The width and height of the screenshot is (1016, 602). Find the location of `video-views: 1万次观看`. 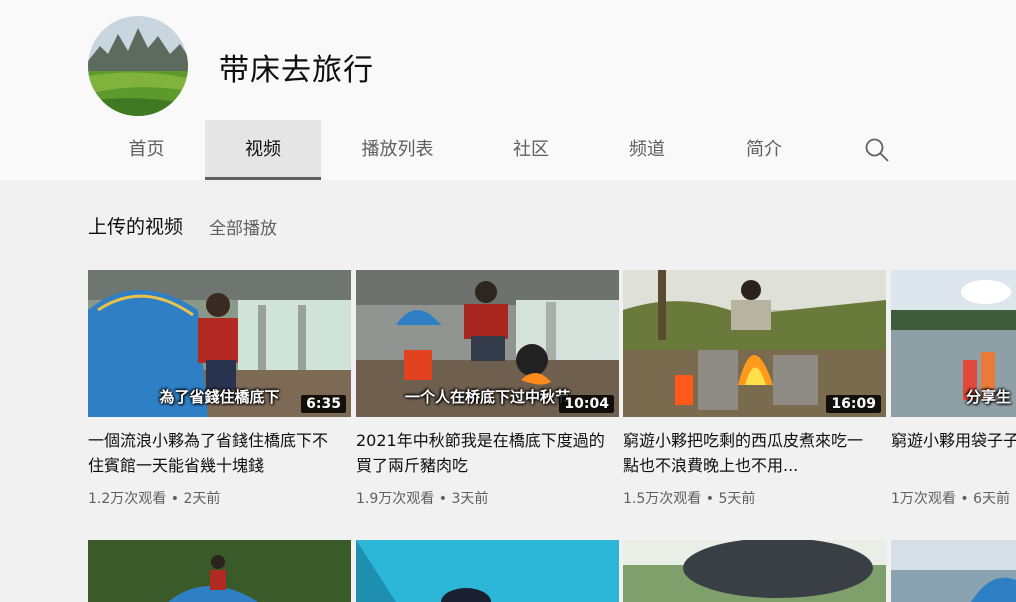

video-views: 1万次观看 is located at coordinates (923, 499).